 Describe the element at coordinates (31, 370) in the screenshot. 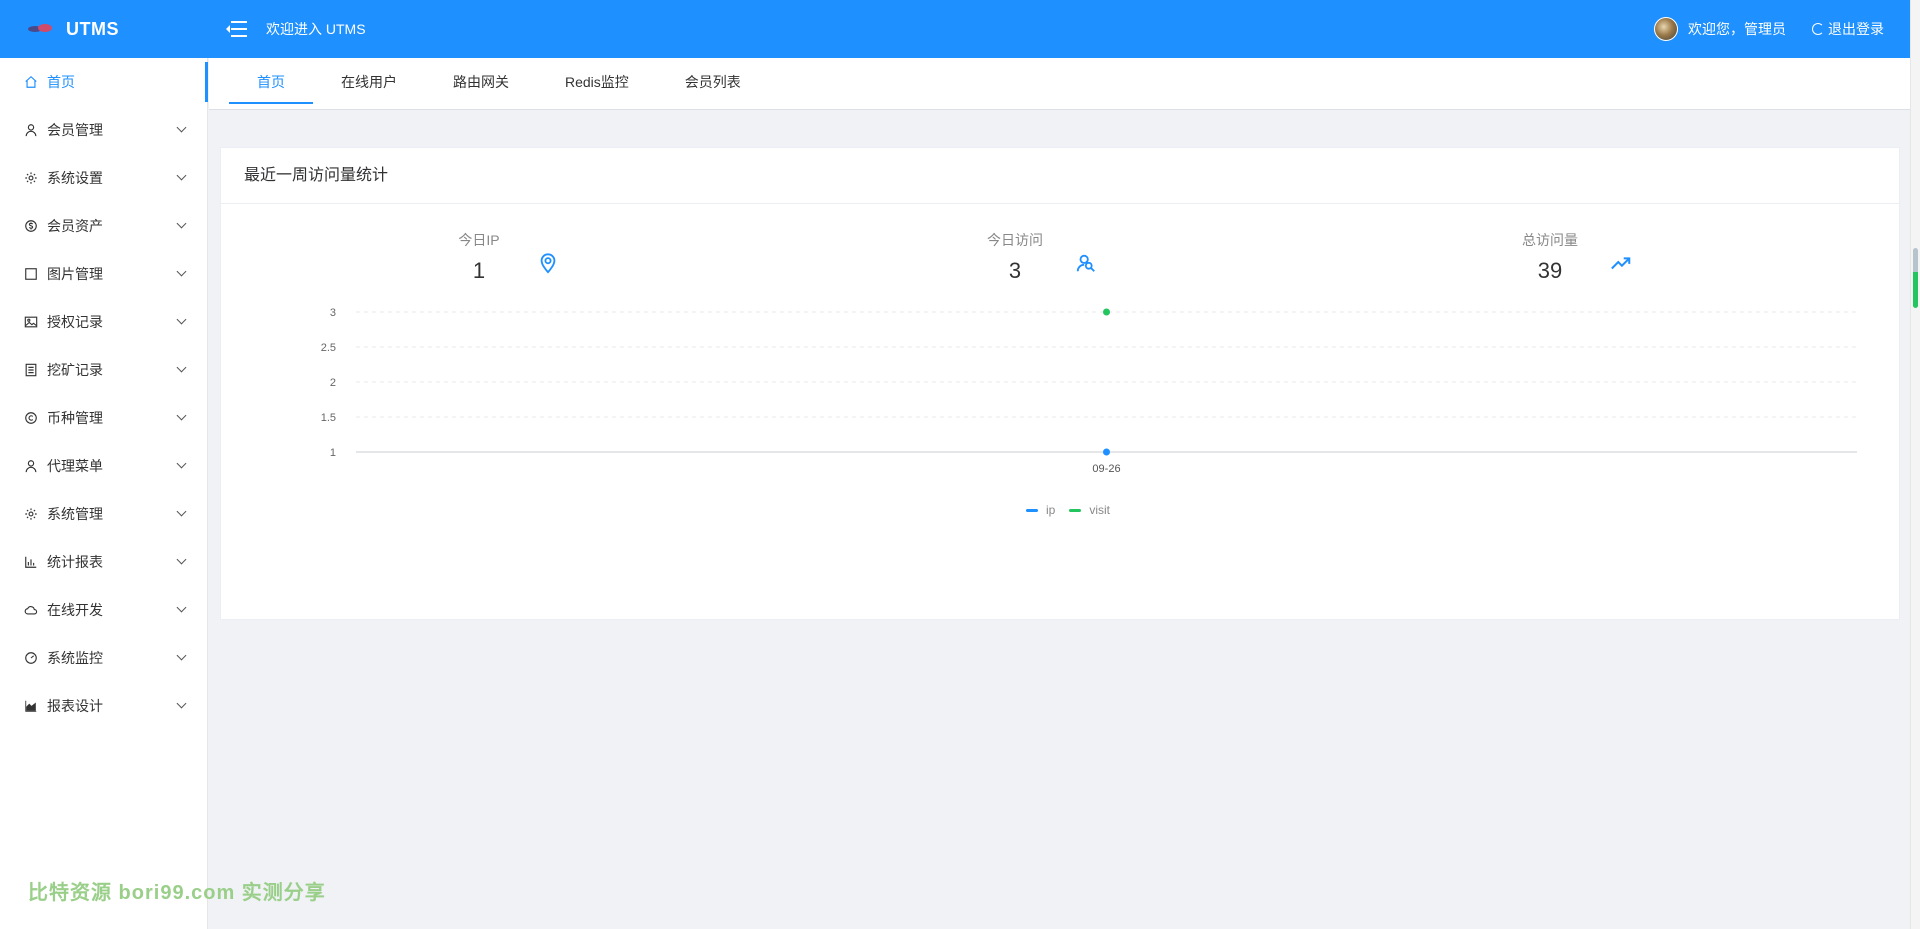

I see `list-icon` at that location.